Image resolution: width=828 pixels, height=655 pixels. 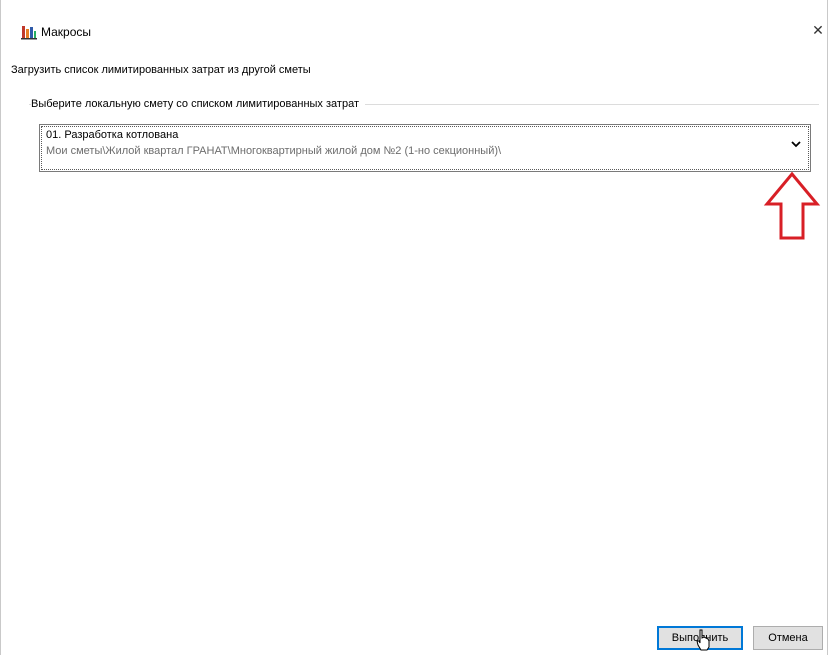 What do you see at coordinates (66, 32) in the screenshot?
I see `window-title: Макросы` at bounding box center [66, 32].